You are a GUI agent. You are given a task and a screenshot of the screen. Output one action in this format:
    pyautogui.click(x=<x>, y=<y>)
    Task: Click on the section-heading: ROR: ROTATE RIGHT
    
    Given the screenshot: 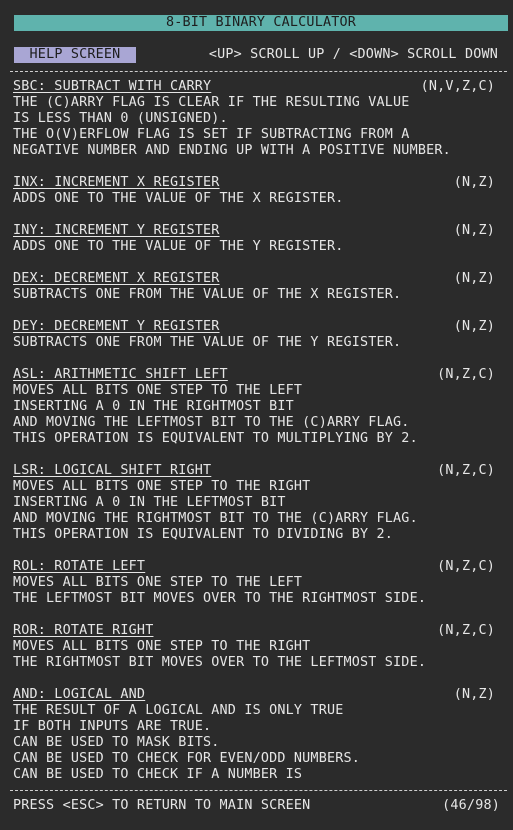 What is the action you would take?
    pyautogui.click(x=83, y=630)
    